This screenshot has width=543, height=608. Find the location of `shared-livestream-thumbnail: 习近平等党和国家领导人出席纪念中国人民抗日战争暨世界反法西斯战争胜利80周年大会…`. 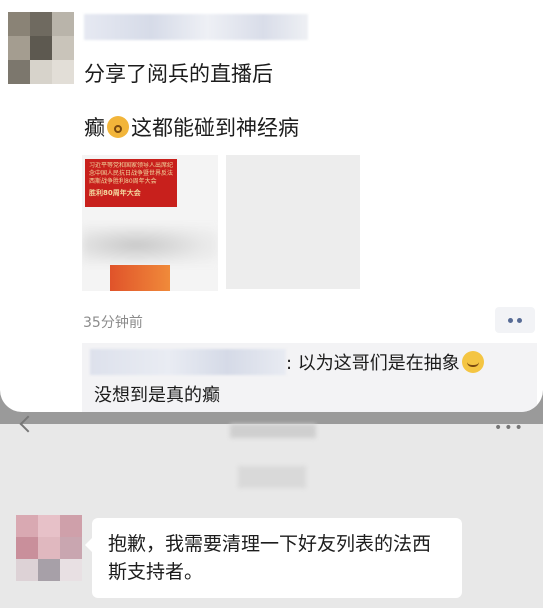

shared-livestream-thumbnail: 习近平等党和国家领导人出席纪念中国人民抗日战争暨世界反法西斯战争胜利80周年大会… is located at coordinates (150, 223).